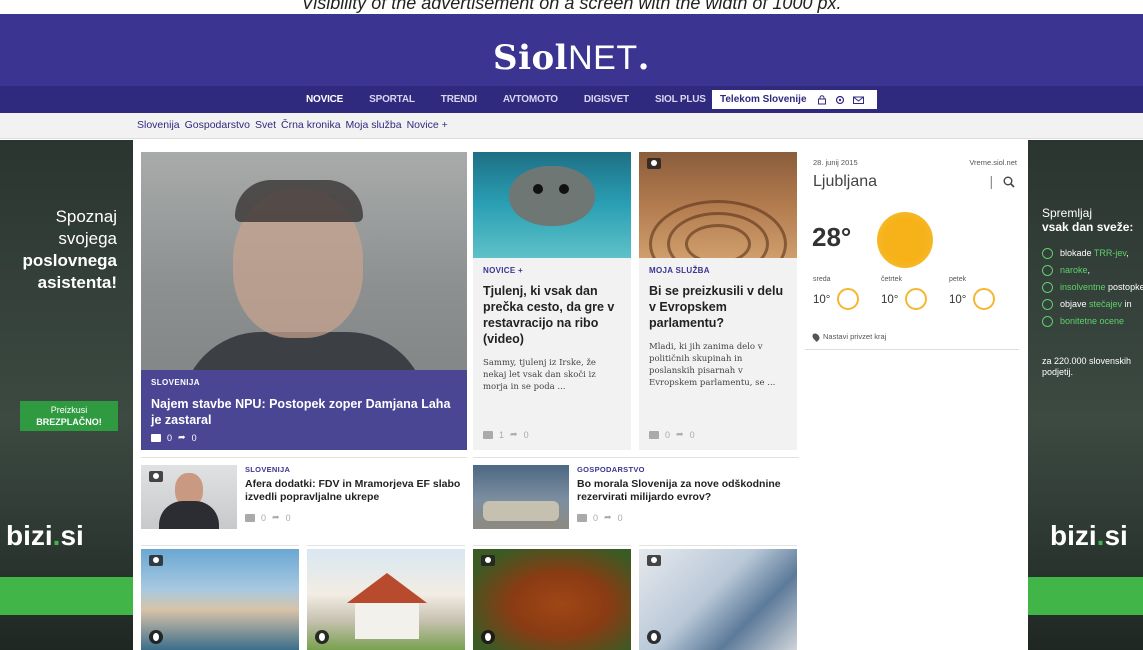  I want to click on gallery-tile-office, so click(718, 597).